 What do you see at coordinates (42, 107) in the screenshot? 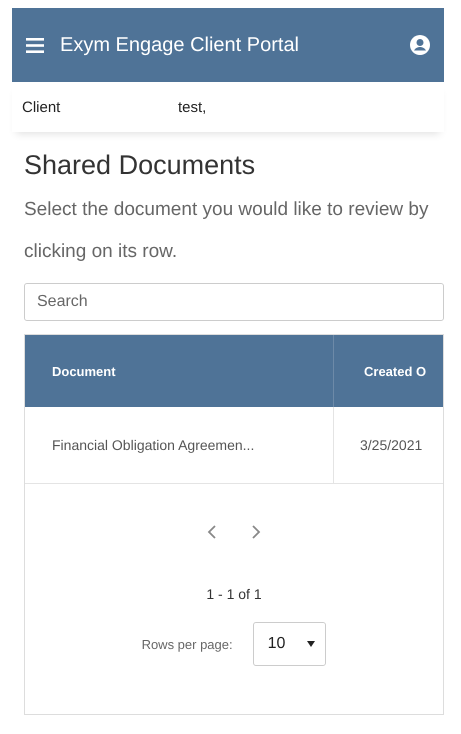
I see `client-label: Client` at bounding box center [42, 107].